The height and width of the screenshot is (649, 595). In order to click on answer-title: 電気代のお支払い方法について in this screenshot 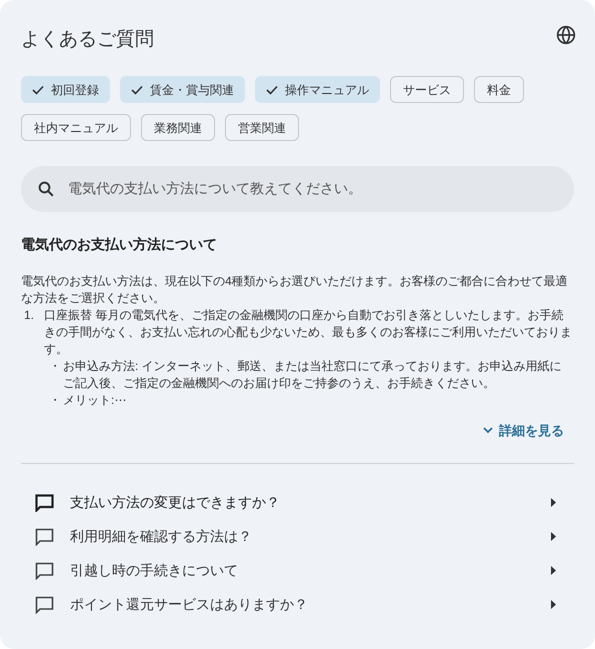, I will do `click(119, 244)`.